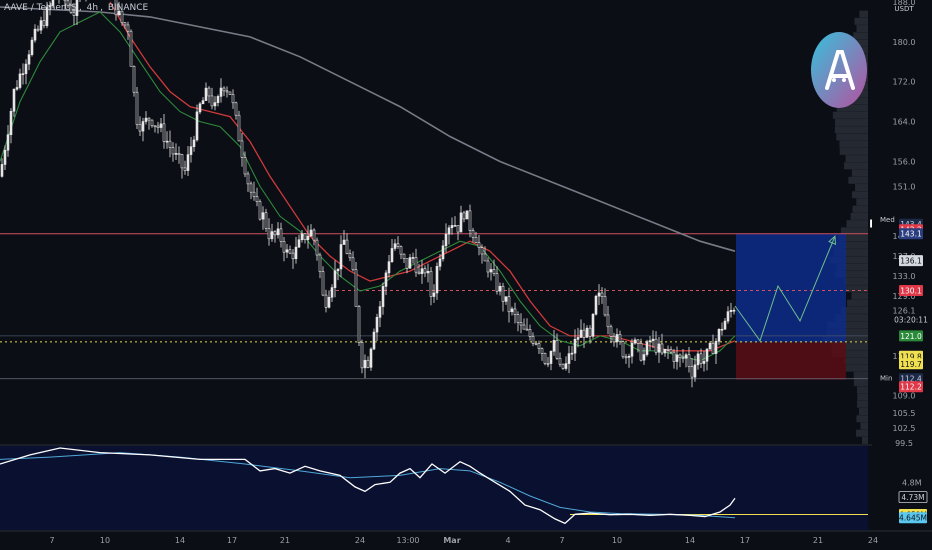 The height and width of the screenshot is (550, 932). Describe the element at coordinates (904, 186) in the screenshot. I see `price-tick-label: 151.0` at that location.